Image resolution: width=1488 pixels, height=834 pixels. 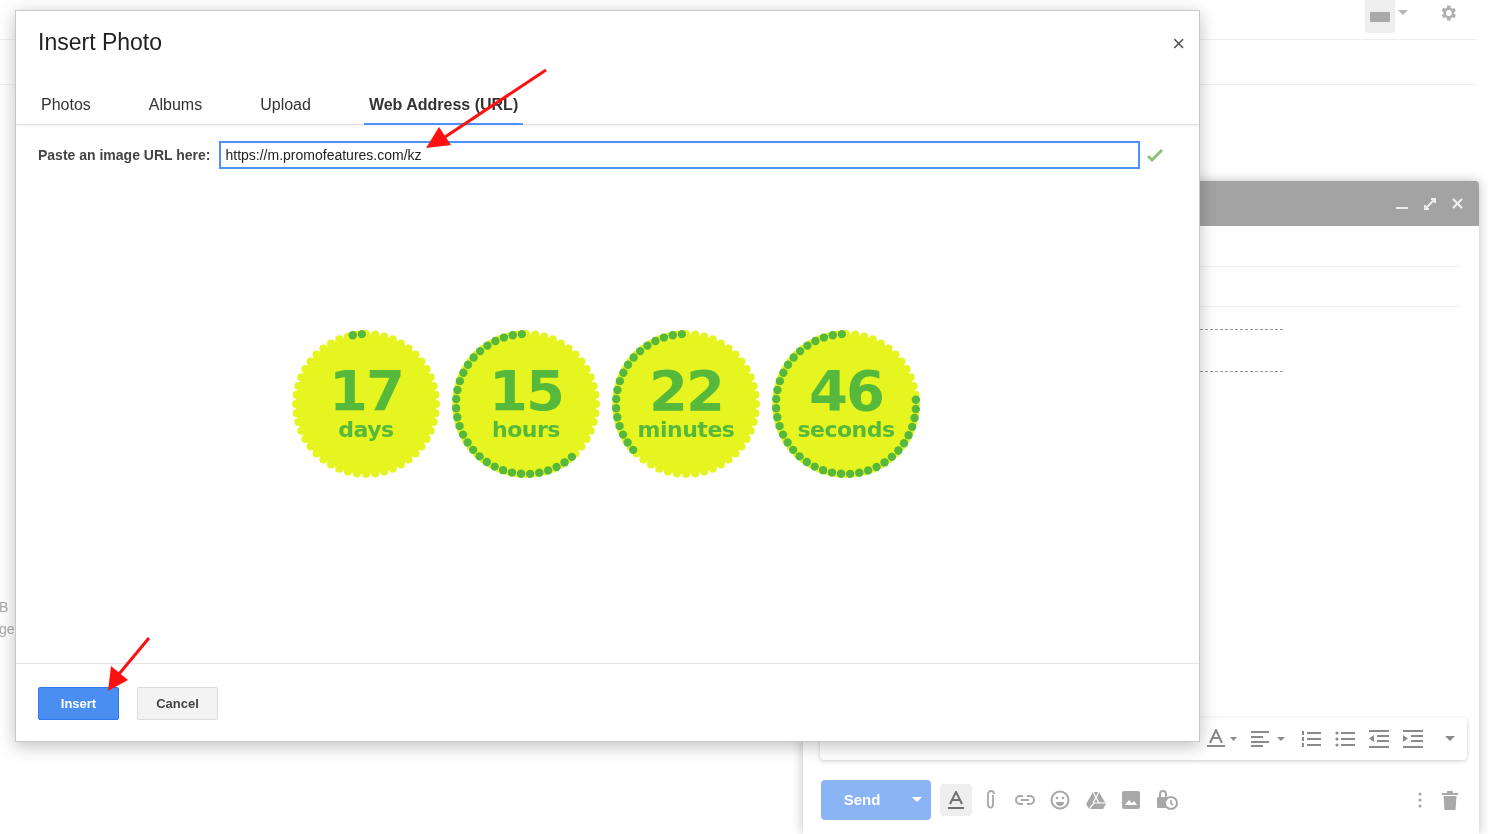 I want to click on countdown-unit: days, so click(x=366, y=430).